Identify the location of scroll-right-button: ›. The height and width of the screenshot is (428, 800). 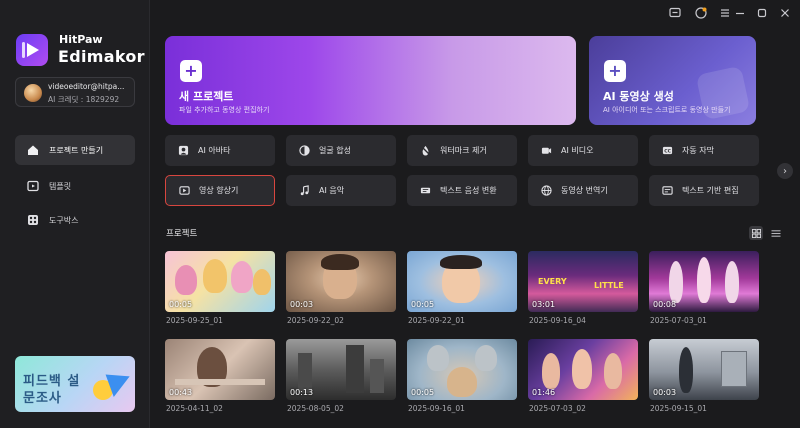
(785, 171).